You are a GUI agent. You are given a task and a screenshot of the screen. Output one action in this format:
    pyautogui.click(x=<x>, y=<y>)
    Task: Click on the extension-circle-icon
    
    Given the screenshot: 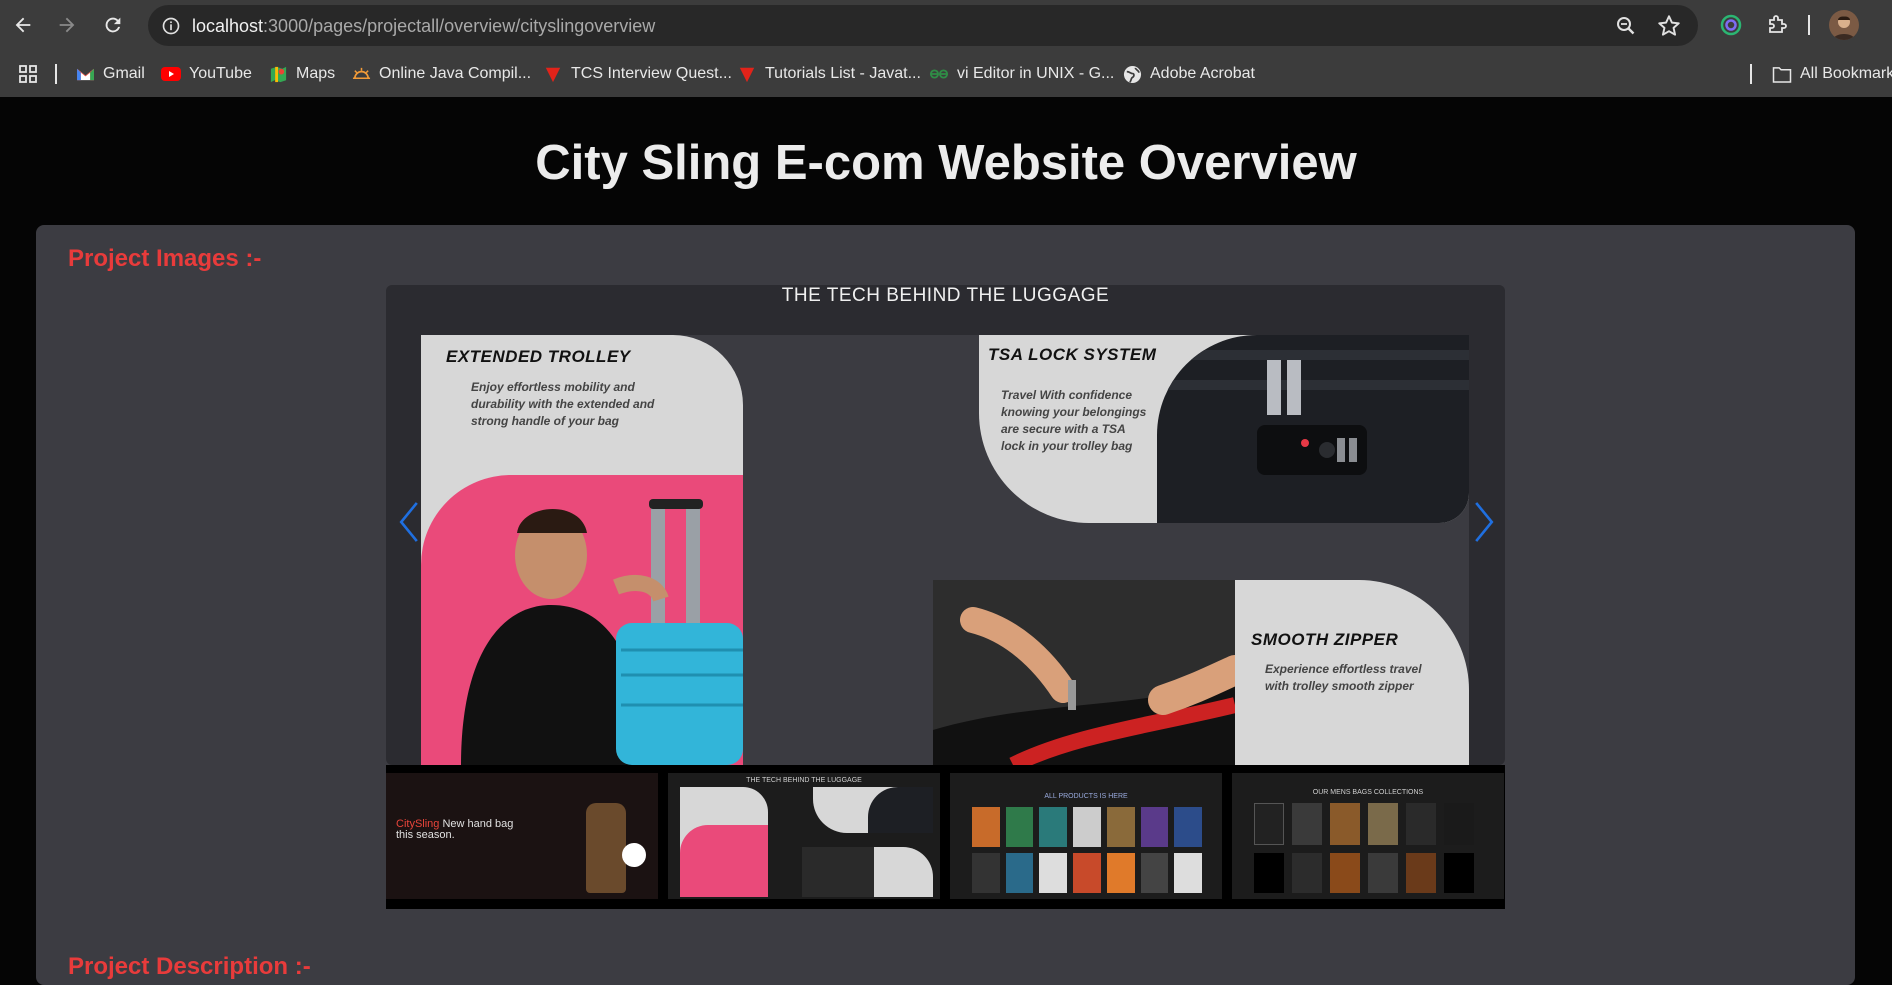 What is the action you would take?
    pyautogui.click(x=1731, y=25)
    